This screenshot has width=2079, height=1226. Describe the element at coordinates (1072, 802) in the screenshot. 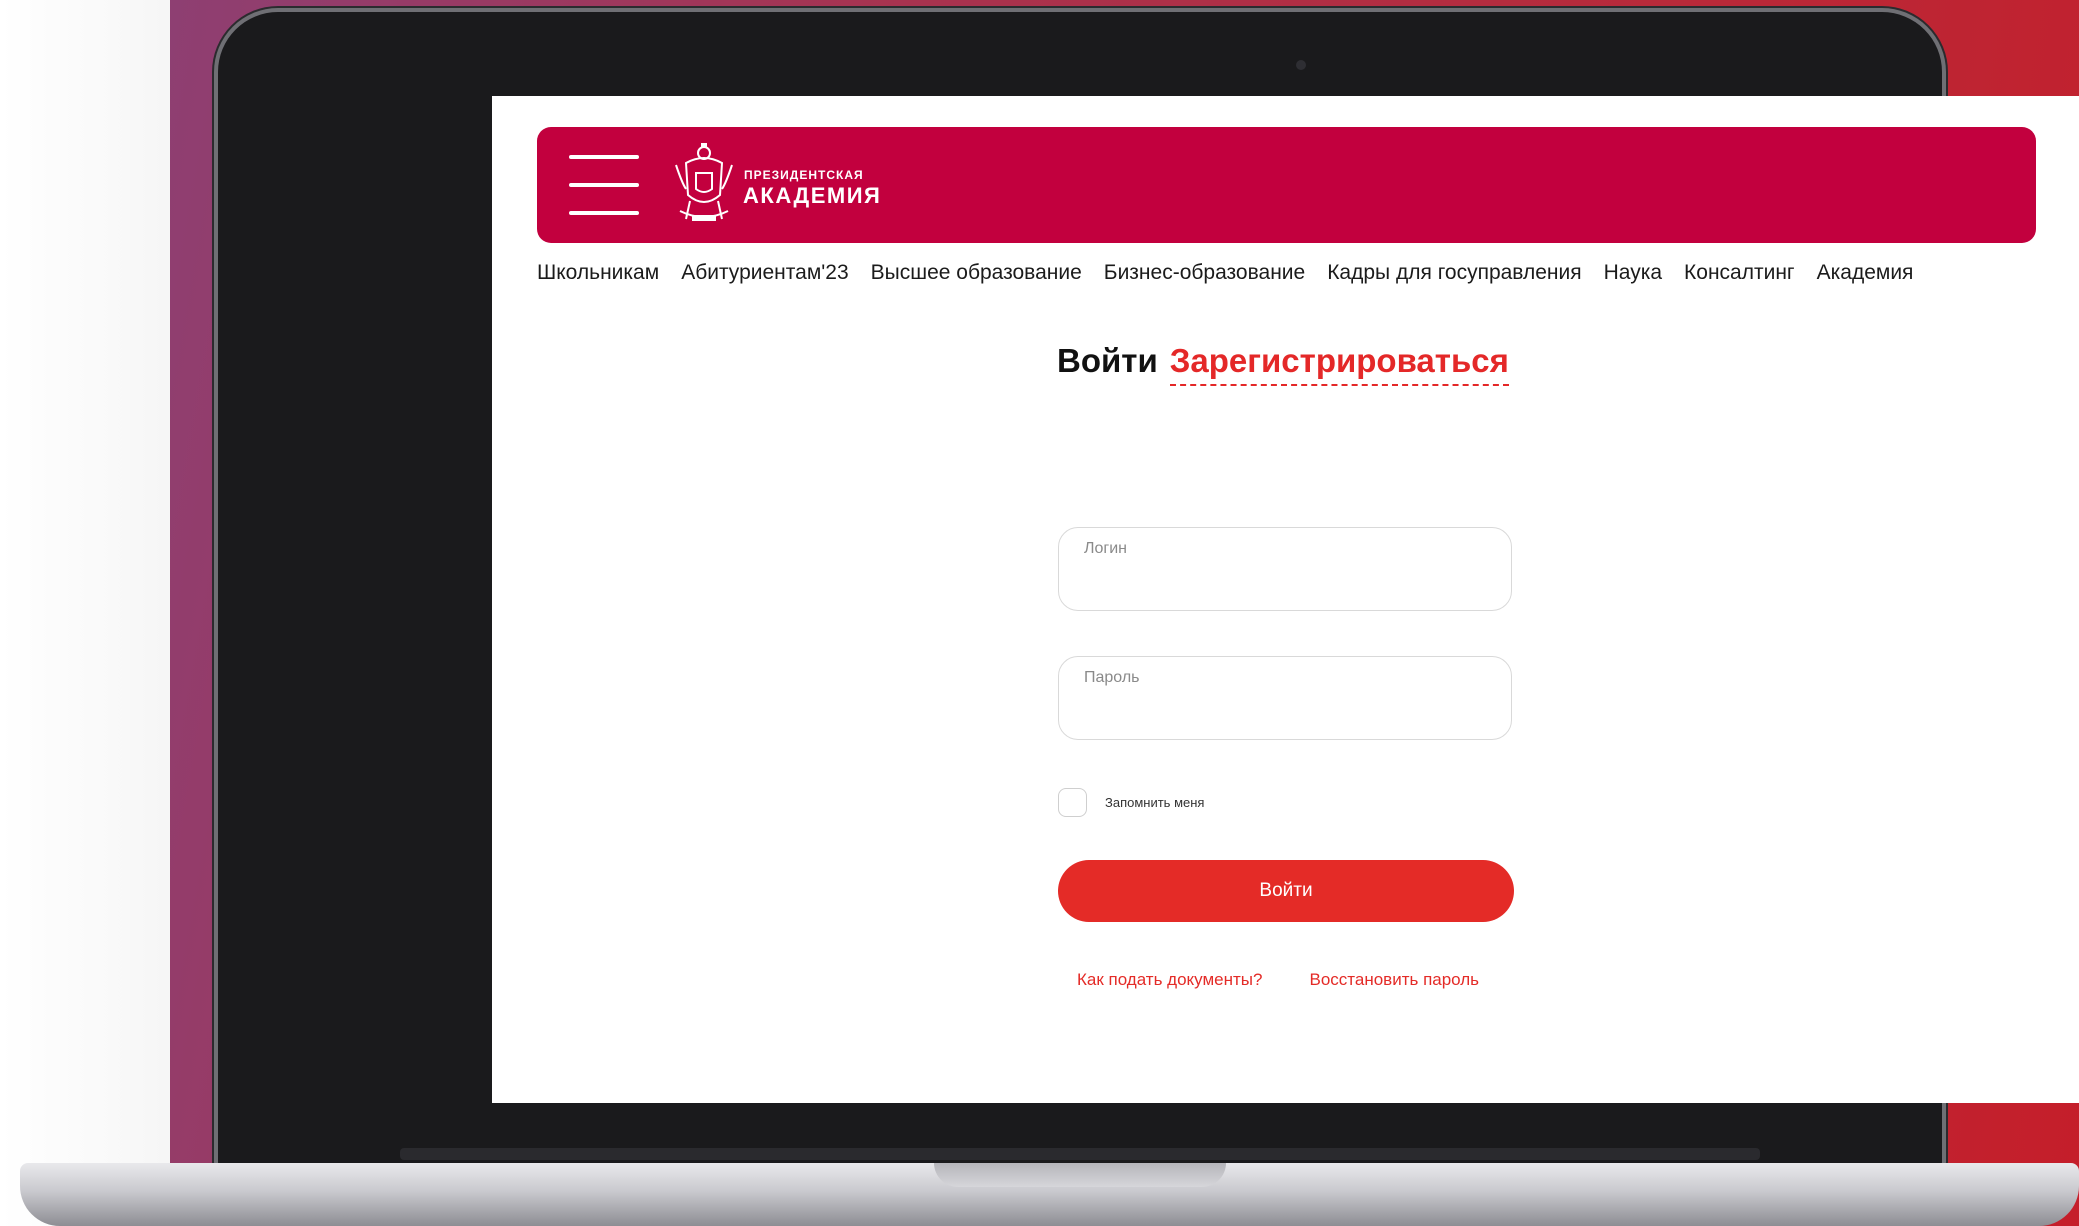

I see `remember-me-checkbox` at that location.